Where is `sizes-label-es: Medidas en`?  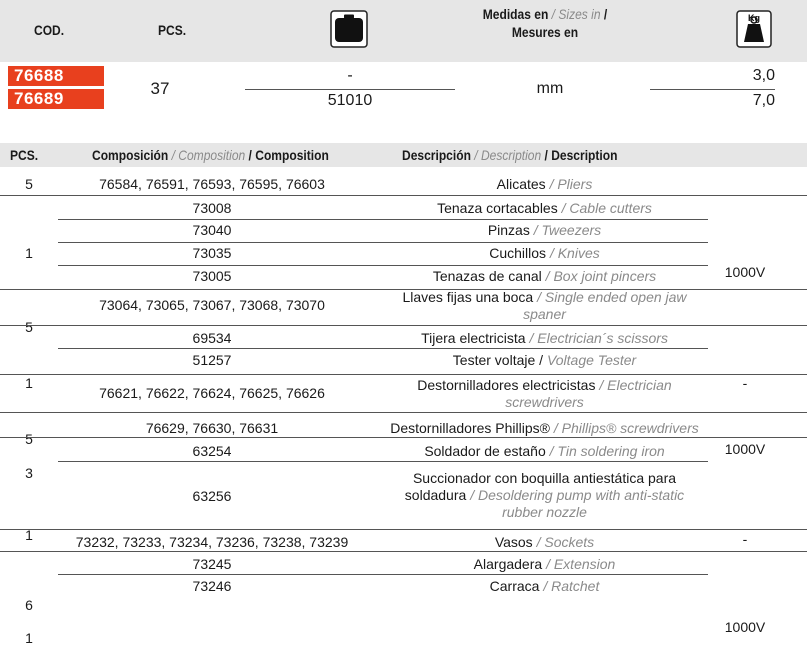
sizes-label-es: Medidas en is located at coordinates (515, 14).